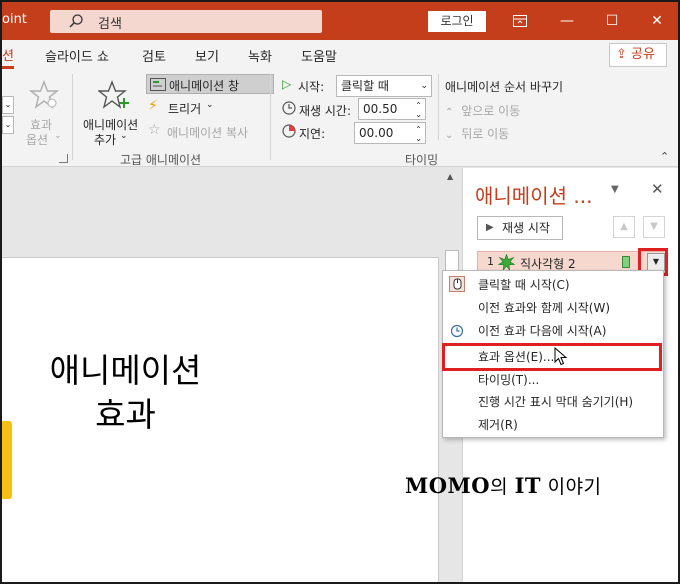  I want to click on watermark-part2: 의, so click(502, 487).